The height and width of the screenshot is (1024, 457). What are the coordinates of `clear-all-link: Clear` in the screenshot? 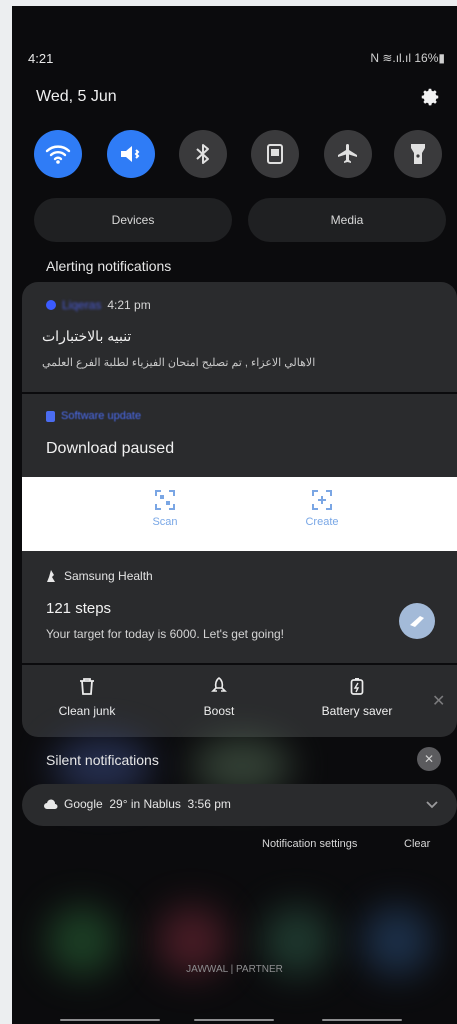 It's located at (417, 844).